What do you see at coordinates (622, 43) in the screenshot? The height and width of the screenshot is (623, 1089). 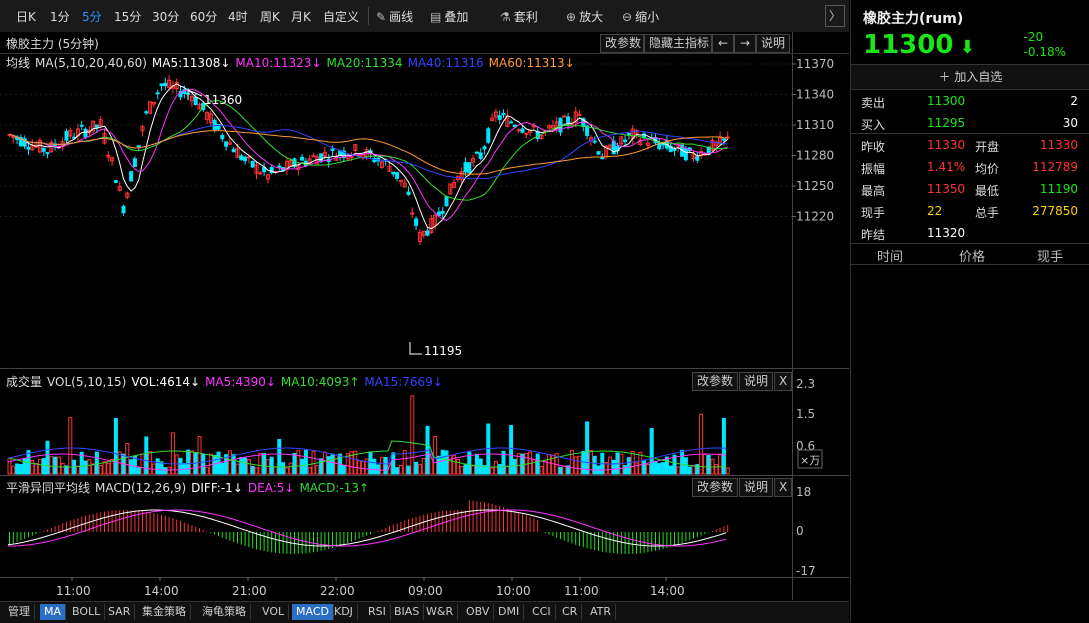 I see `main-panel-button: 改参数` at bounding box center [622, 43].